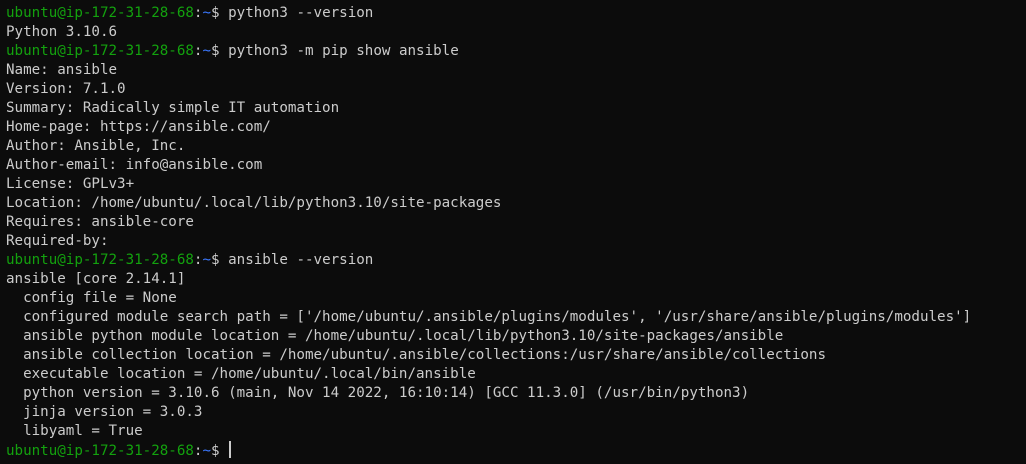 The image size is (1026, 464). I want to click on output-line: Name: ansible, so click(62, 70).